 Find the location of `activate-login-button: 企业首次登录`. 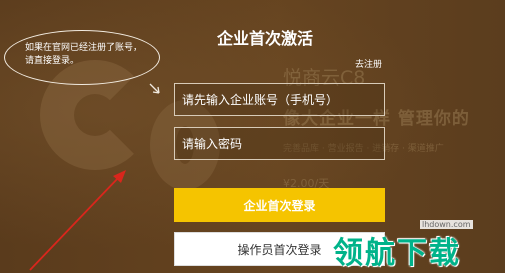

activate-login-button: 企业首次登录 is located at coordinates (279, 205).